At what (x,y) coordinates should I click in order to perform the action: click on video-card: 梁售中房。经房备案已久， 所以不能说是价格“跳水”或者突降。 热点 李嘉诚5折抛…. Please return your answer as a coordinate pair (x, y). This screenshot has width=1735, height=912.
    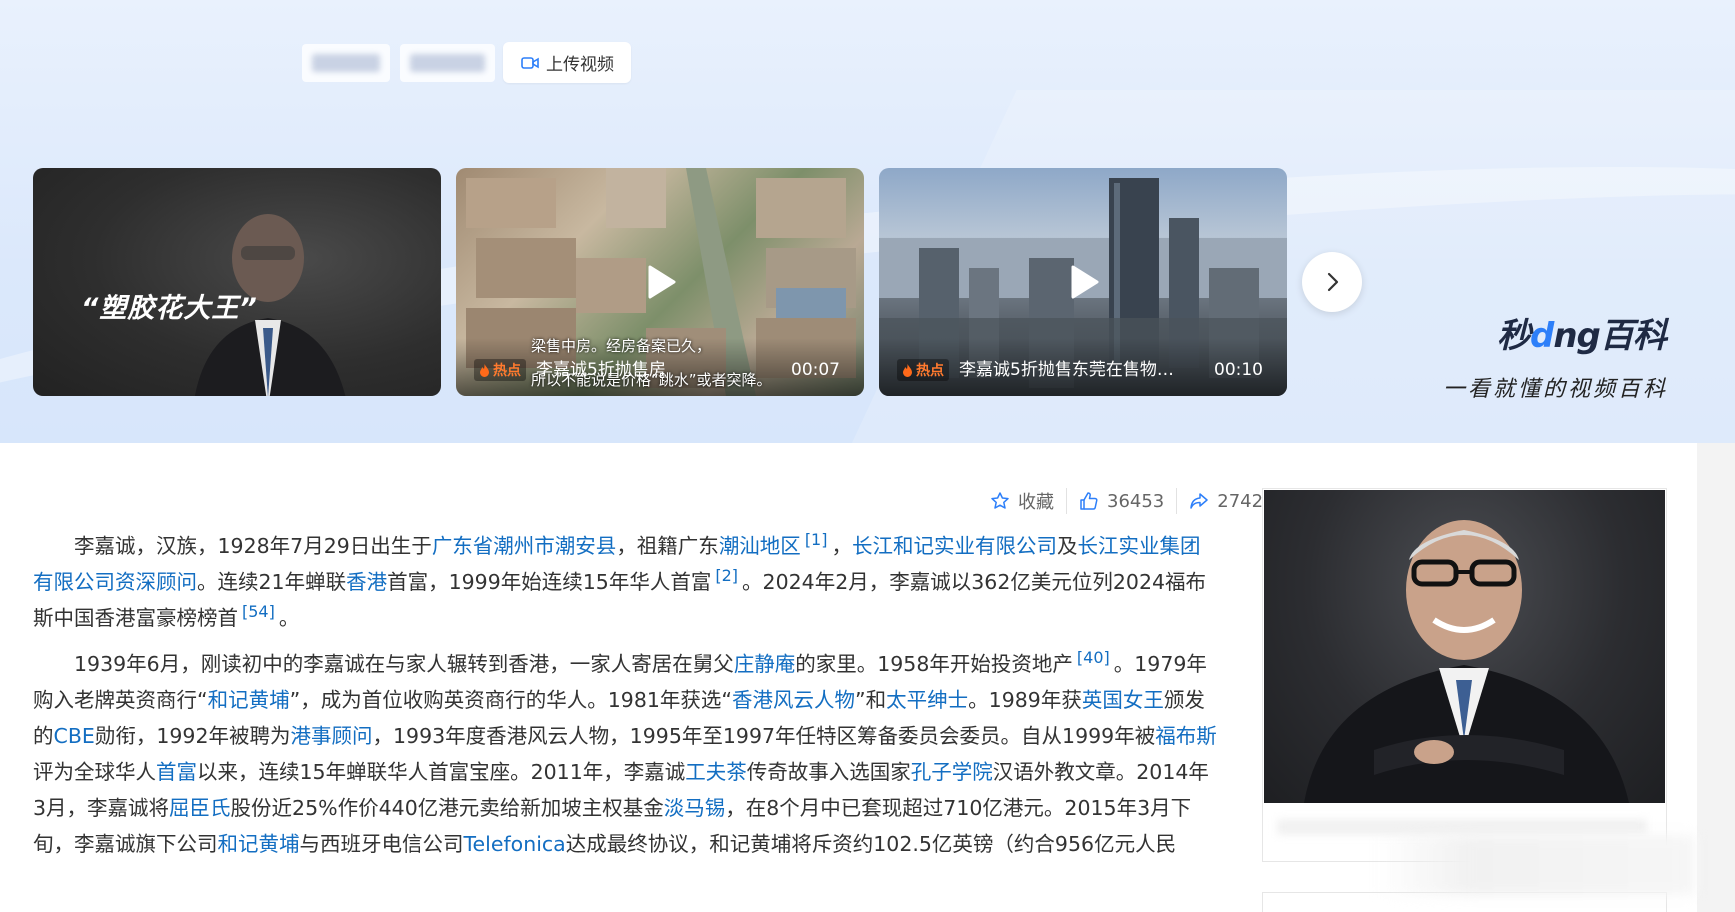
    Looking at the image, I should click on (660, 282).